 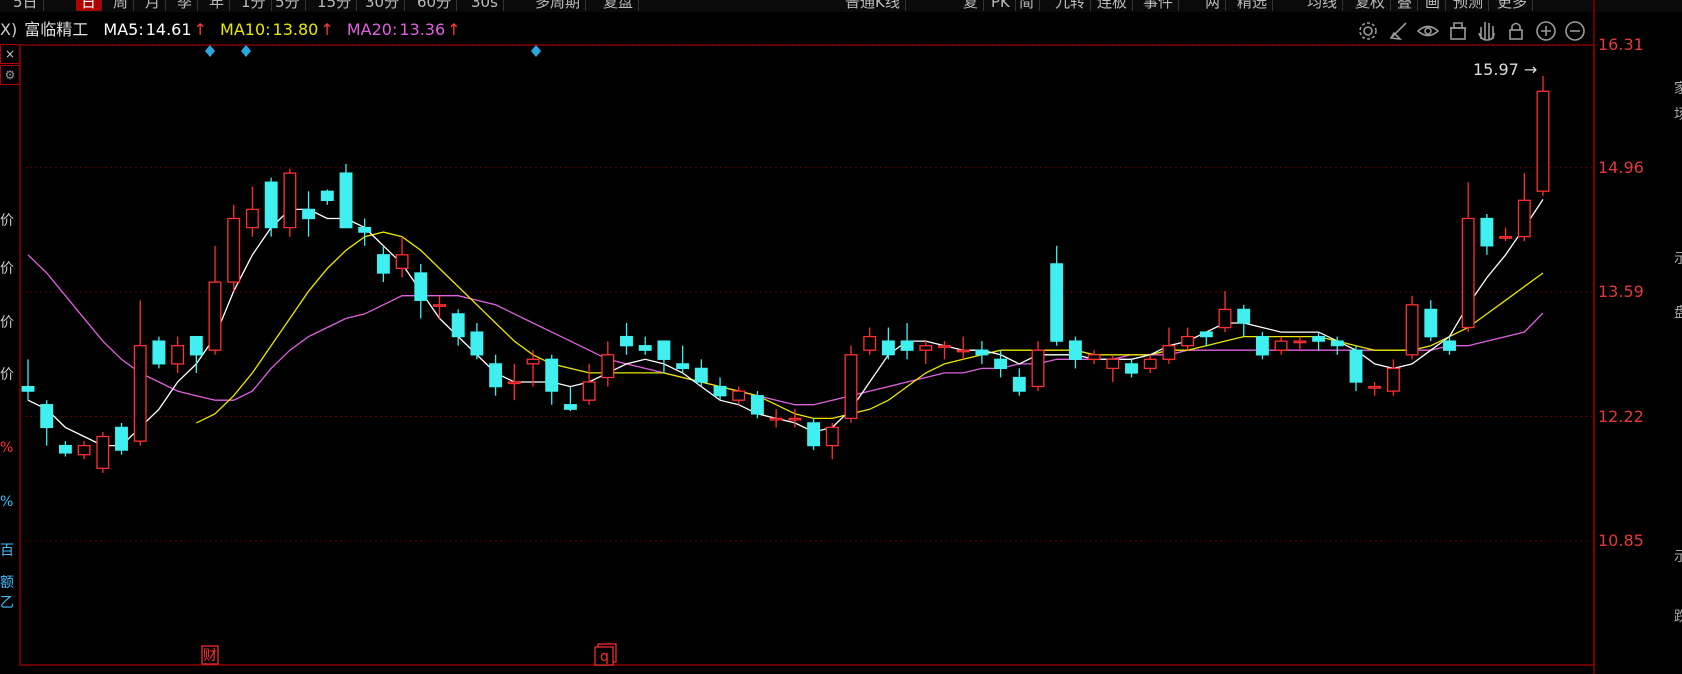 What do you see at coordinates (1621, 167) in the screenshot?
I see `price-tick-1: 14.96` at bounding box center [1621, 167].